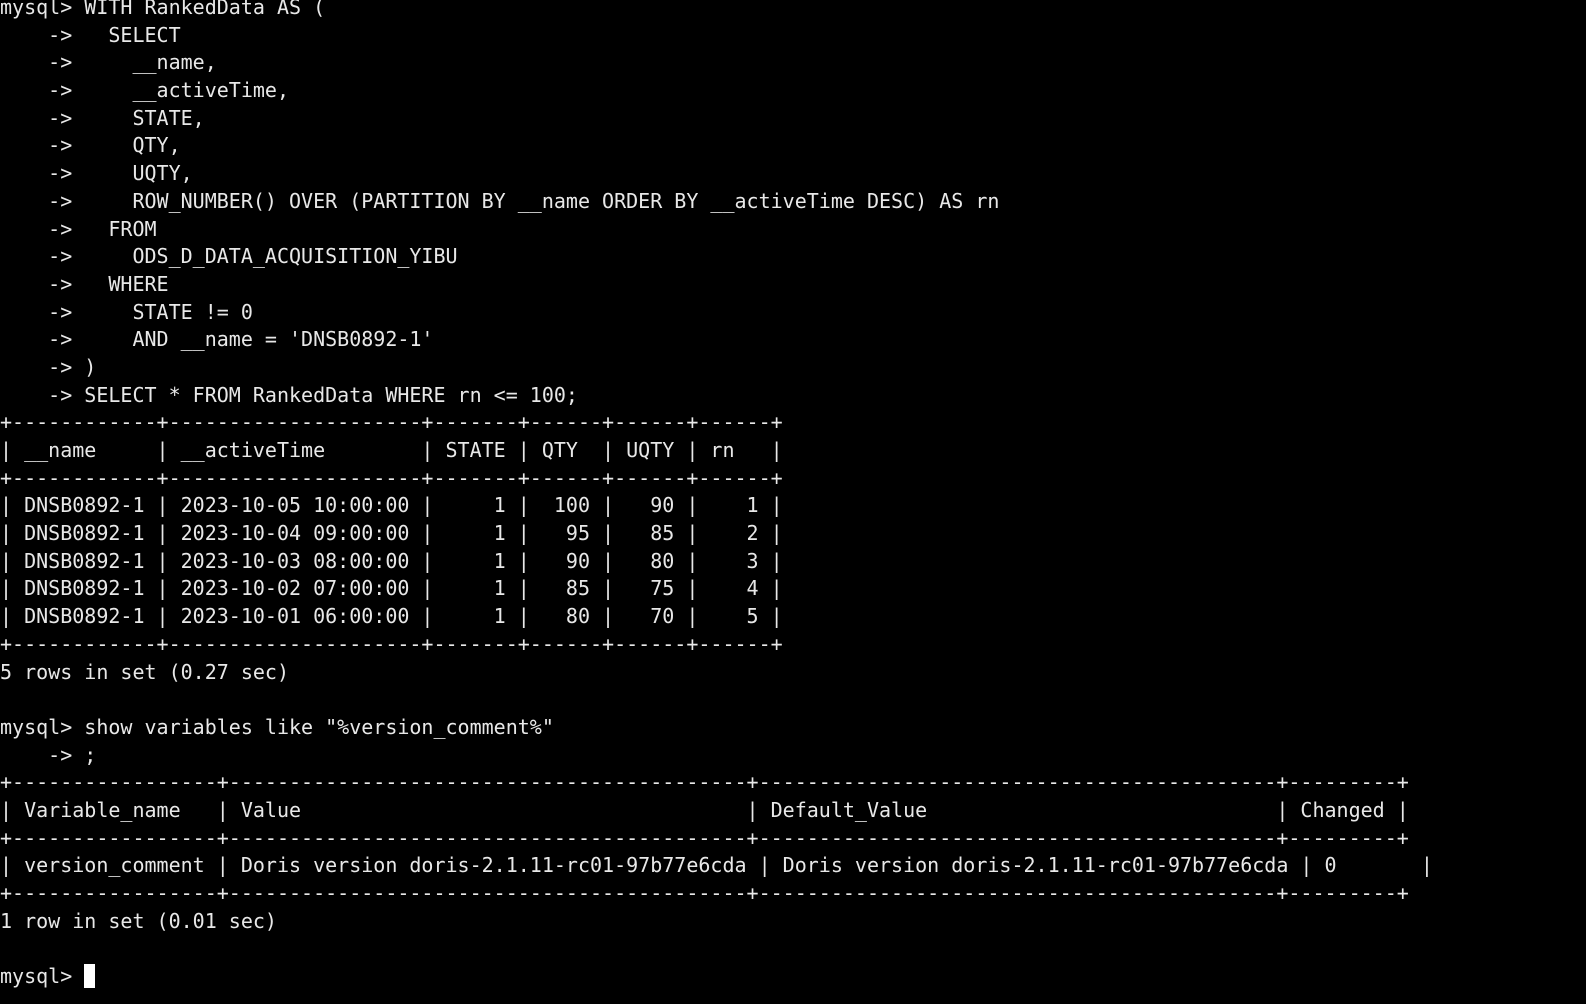  I want to click on text-cursor, so click(90, 976).